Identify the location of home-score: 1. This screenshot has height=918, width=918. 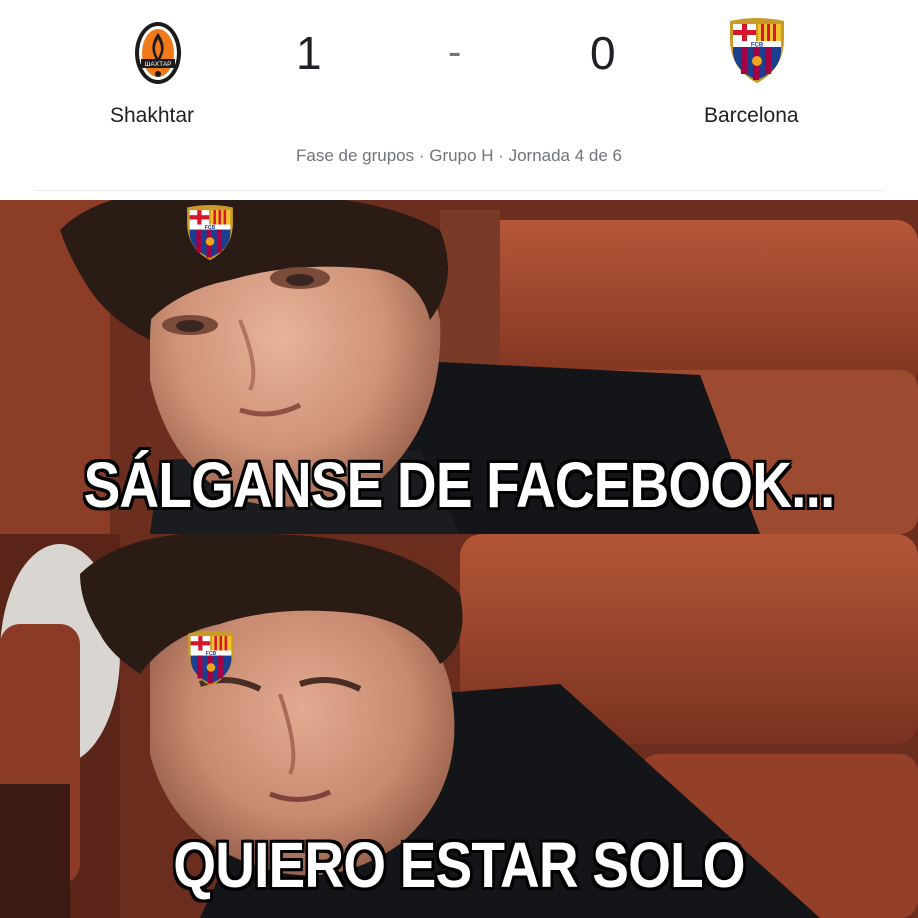
(309, 53).